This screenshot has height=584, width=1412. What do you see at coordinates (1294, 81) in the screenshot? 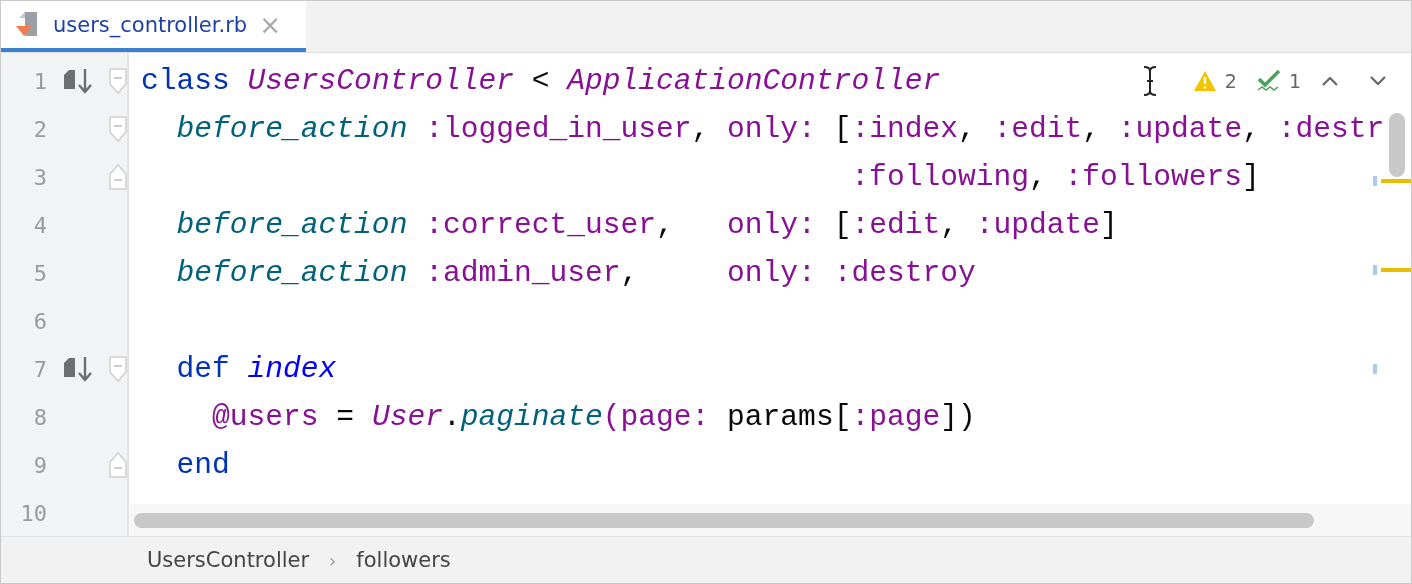
I see `check-count: 1` at bounding box center [1294, 81].